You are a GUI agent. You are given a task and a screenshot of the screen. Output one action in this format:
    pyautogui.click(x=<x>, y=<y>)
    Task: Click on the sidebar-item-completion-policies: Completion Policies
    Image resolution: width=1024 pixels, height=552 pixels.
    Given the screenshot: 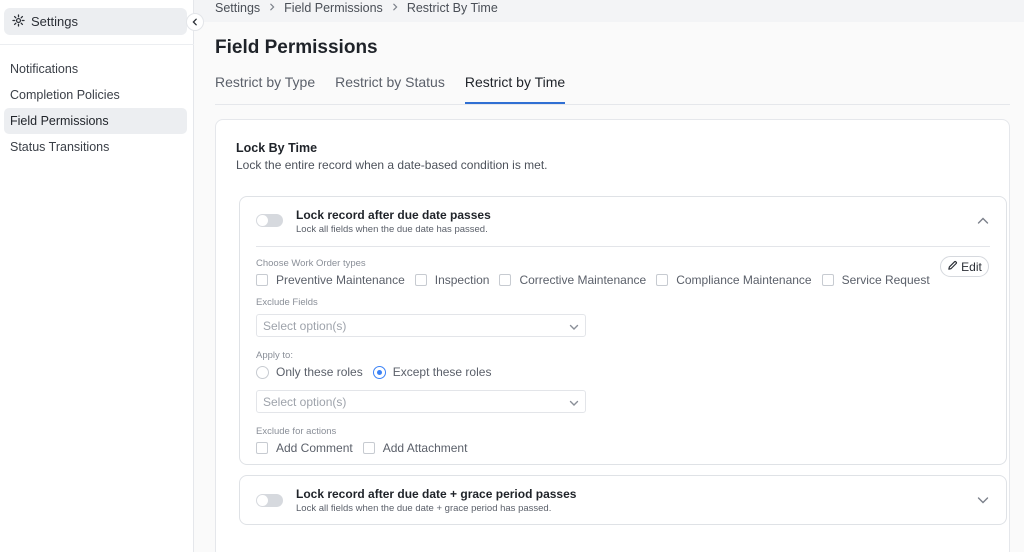 What is the action you would take?
    pyautogui.click(x=95, y=95)
    